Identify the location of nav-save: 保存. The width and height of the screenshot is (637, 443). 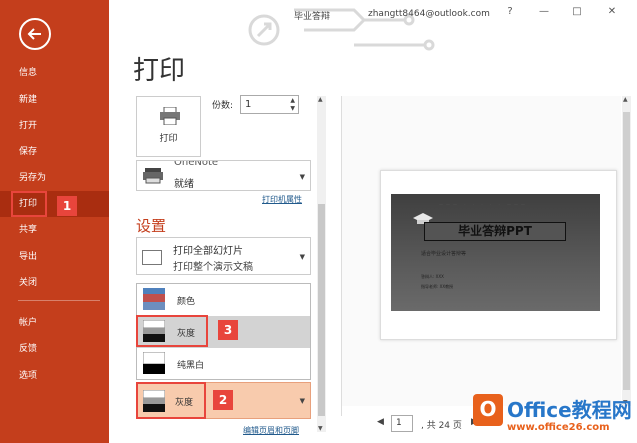
(54, 152).